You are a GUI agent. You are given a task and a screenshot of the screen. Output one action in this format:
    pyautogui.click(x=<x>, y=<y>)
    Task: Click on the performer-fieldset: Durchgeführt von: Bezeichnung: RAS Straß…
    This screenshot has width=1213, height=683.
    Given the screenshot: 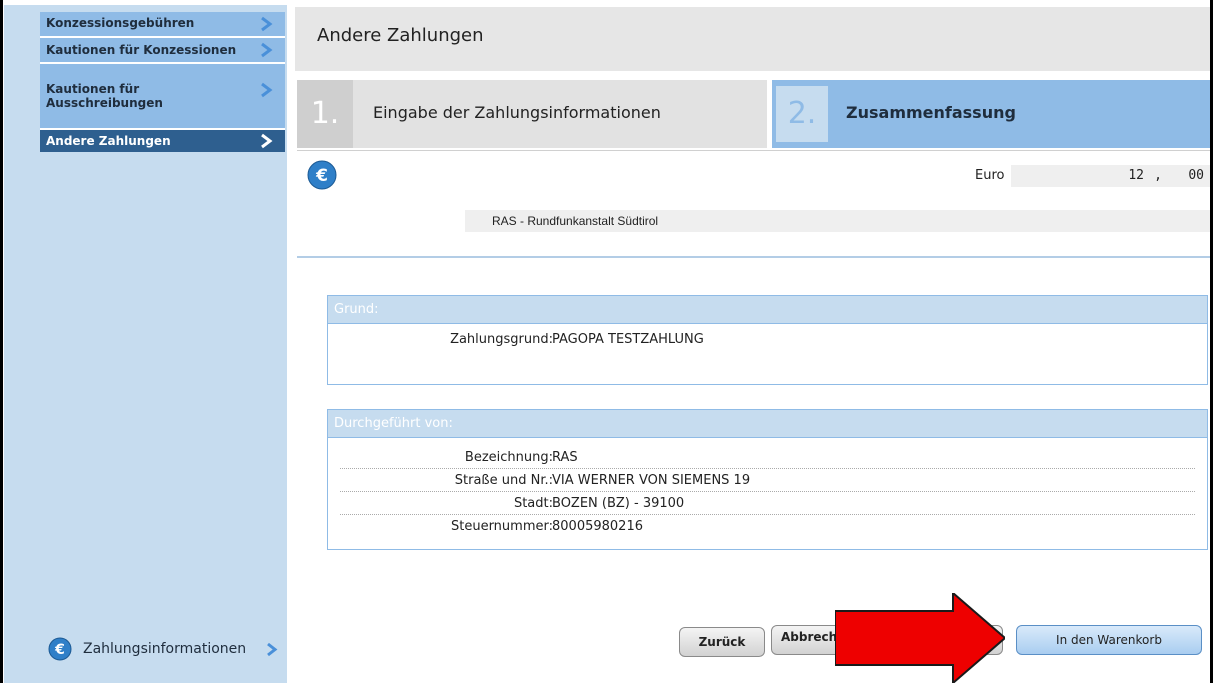 What is the action you would take?
    pyautogui.click(x=767, y=479)
    